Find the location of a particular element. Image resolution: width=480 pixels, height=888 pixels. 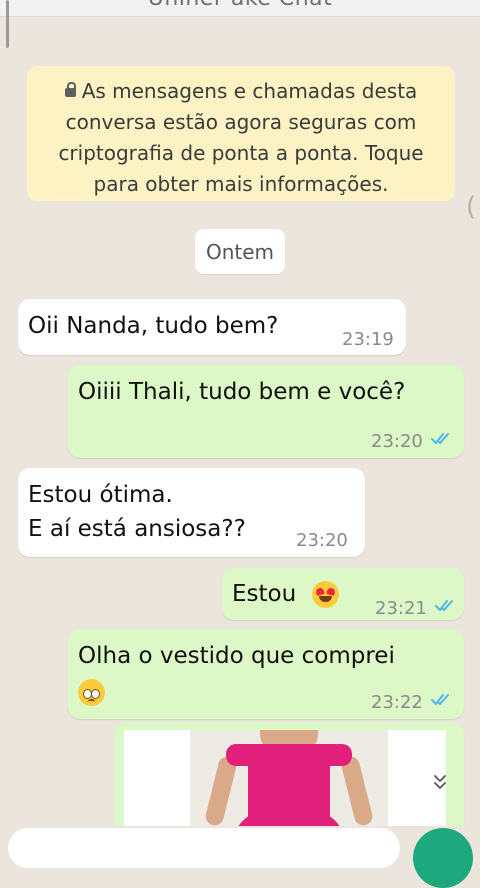

message-bubble-incoming: Estou ótima. E aí está ansiosa?? 23:20 is located at coordinates (191, 512).